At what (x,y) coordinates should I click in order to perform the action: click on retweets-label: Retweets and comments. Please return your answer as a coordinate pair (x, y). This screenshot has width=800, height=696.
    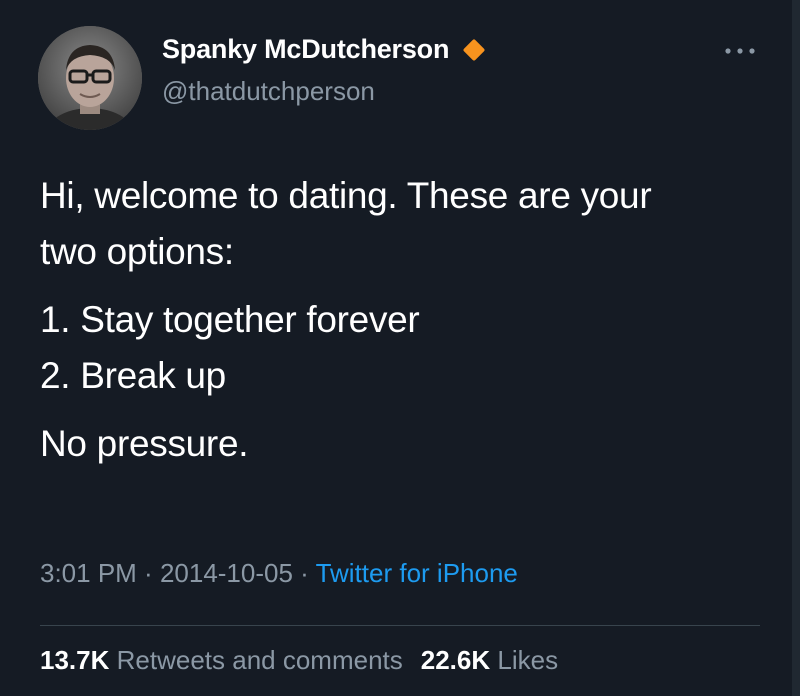
    Looking at the image, I should click on (259, 660).